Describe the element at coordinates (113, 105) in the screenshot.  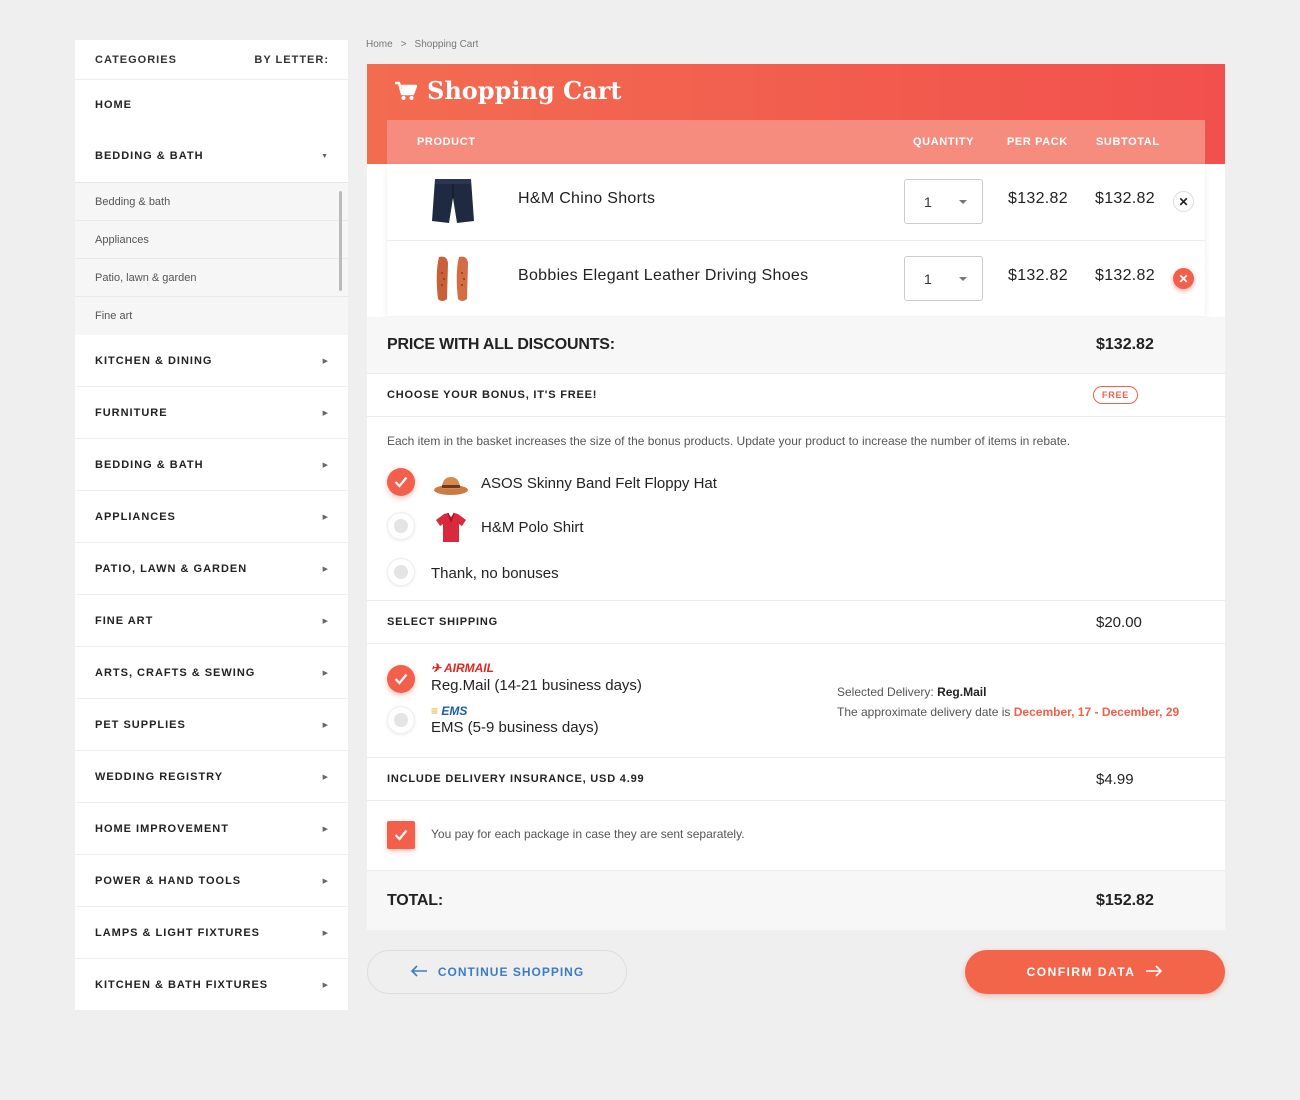
I see `sidebar-item-label: HOME` at that location.